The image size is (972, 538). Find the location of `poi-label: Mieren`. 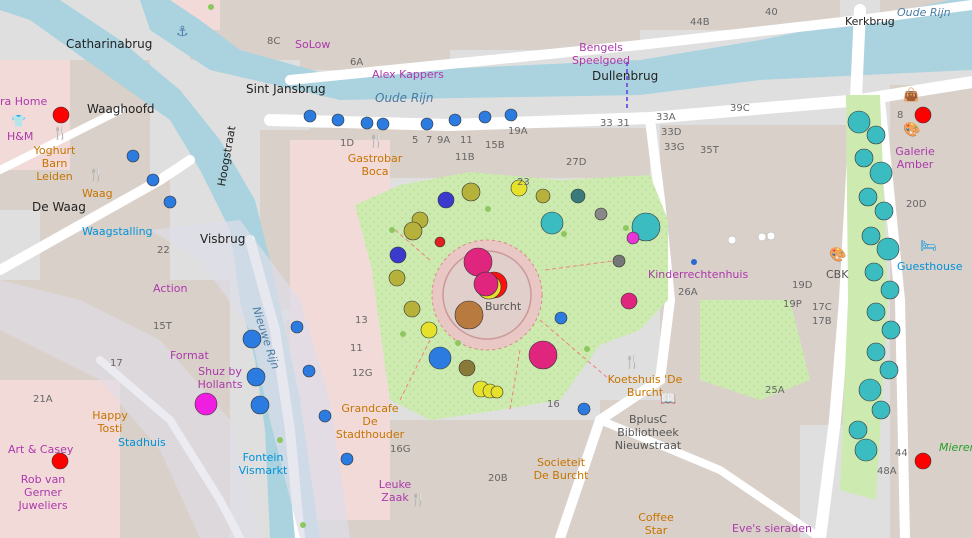

poi-label: Mieren is located at coordinates (955, 447).